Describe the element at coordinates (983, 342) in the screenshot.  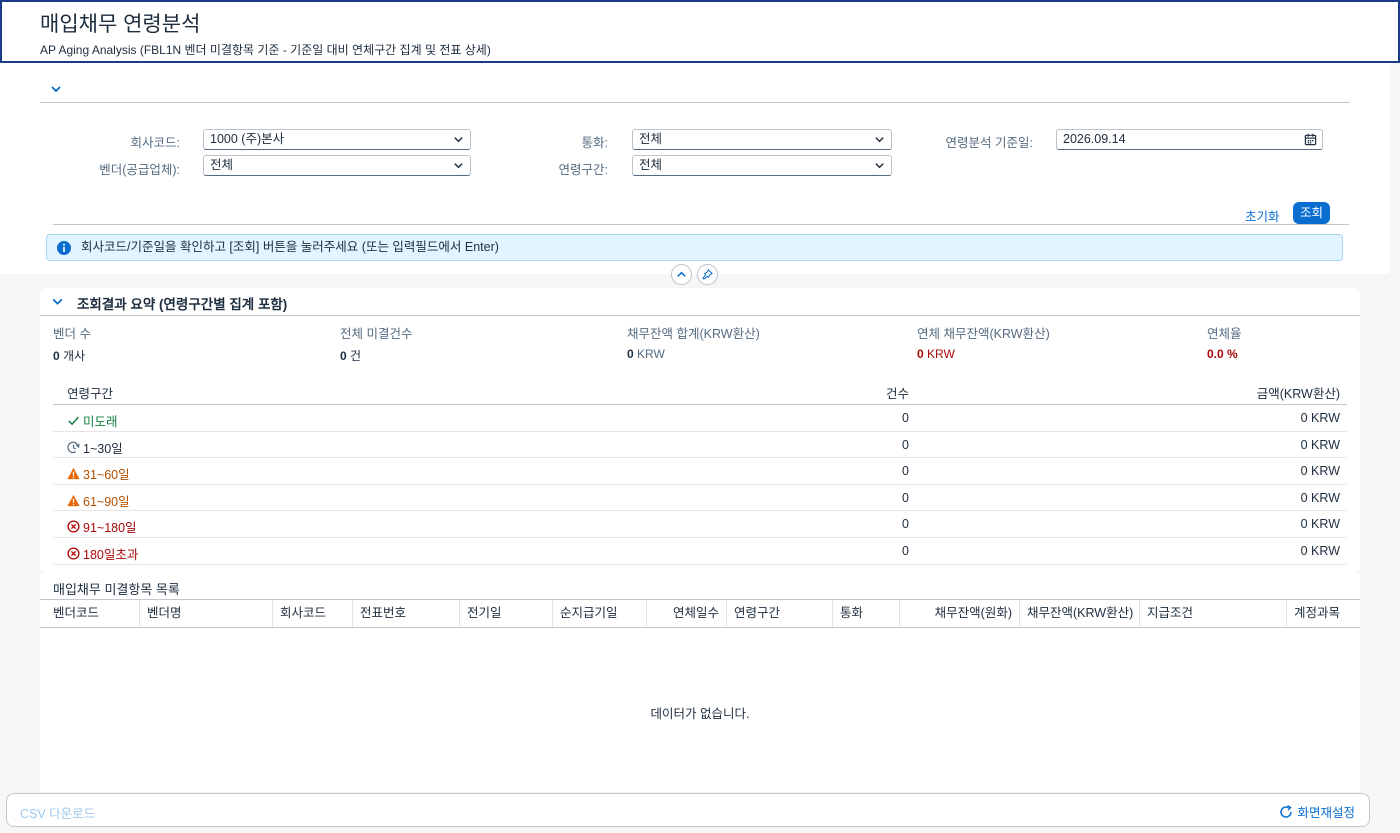
I see `kpi-overdue-balance: 연체 채무잔액(KRW환산) 0 KRW` at that location.